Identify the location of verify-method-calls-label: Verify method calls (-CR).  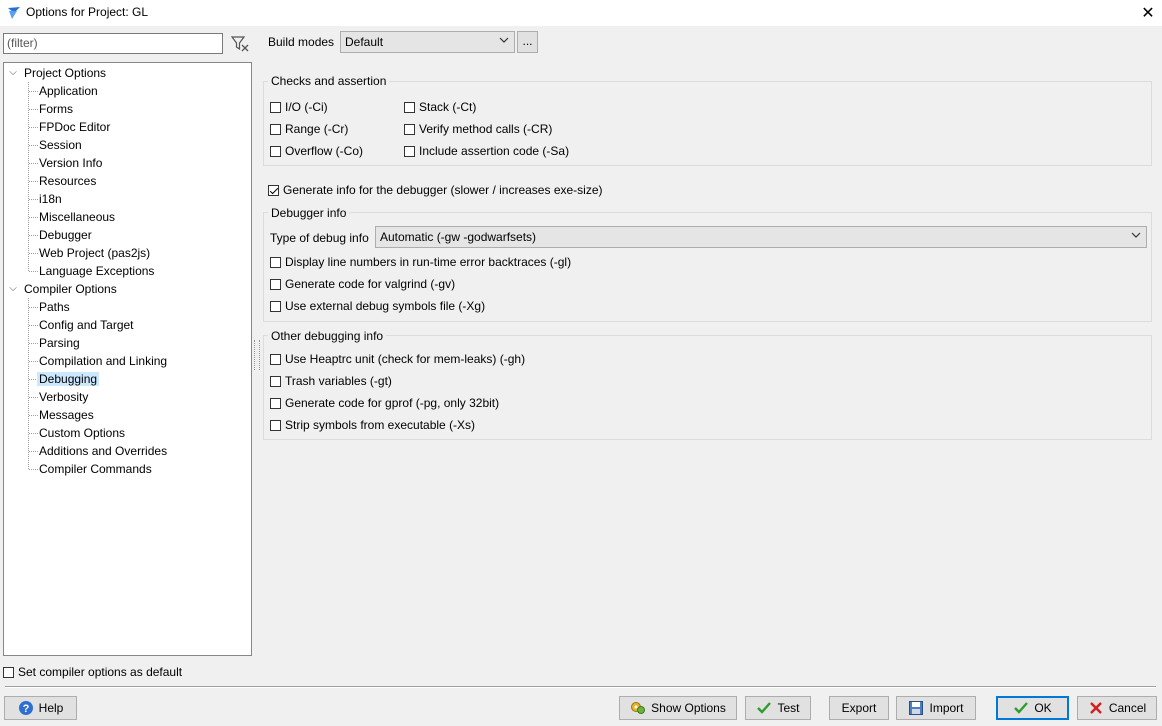
(486, 129).